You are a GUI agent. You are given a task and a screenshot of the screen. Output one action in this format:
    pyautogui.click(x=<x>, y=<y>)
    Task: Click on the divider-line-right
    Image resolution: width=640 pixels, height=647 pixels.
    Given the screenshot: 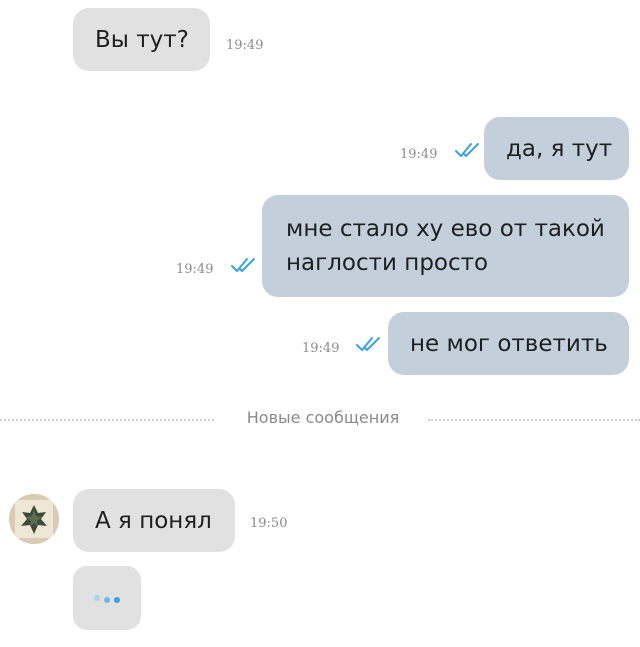 What is the action you would take?
    pyautogui.click(x=534, y=420)
    